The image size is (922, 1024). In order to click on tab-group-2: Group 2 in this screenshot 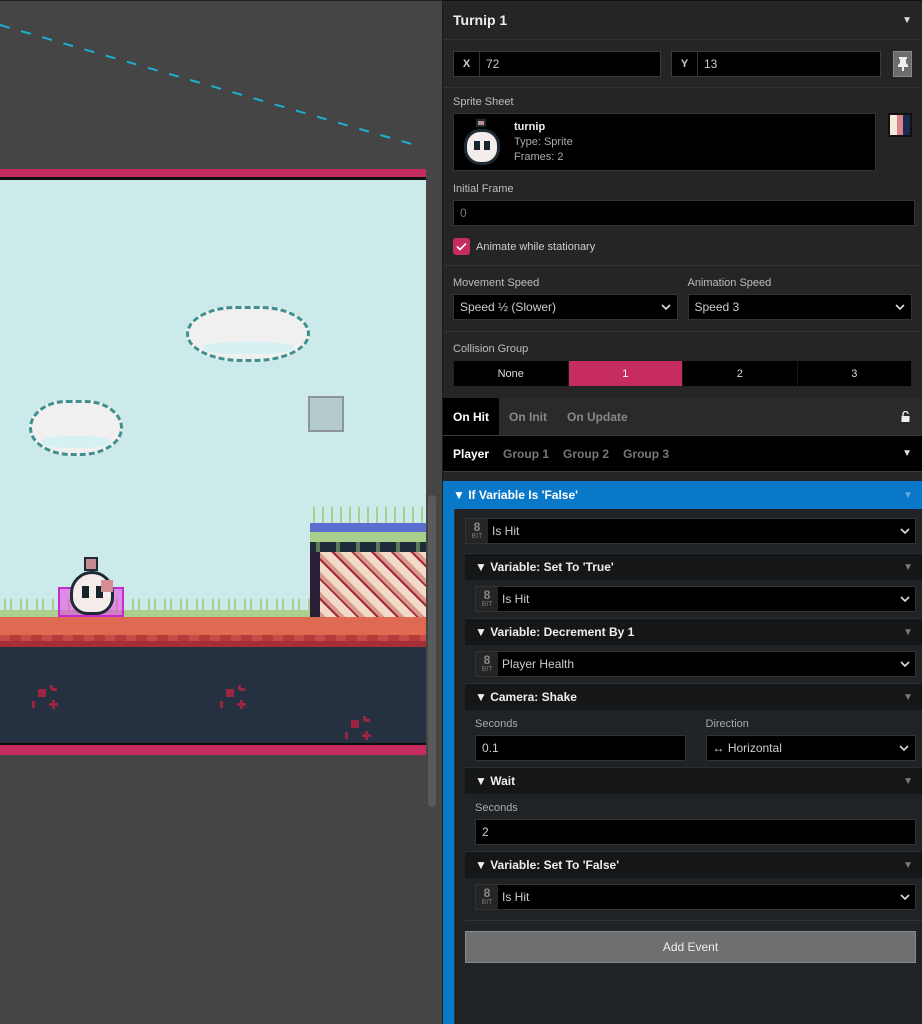, I will do `click(586, 454)`.